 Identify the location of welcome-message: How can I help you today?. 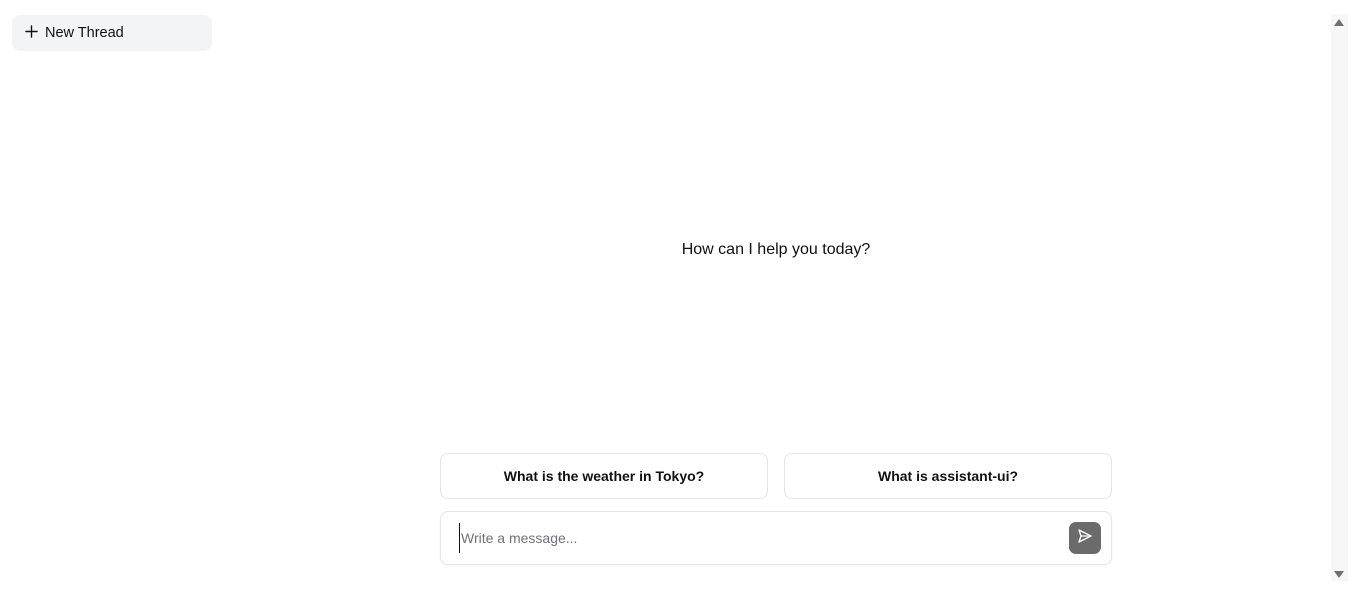
(776, 249).